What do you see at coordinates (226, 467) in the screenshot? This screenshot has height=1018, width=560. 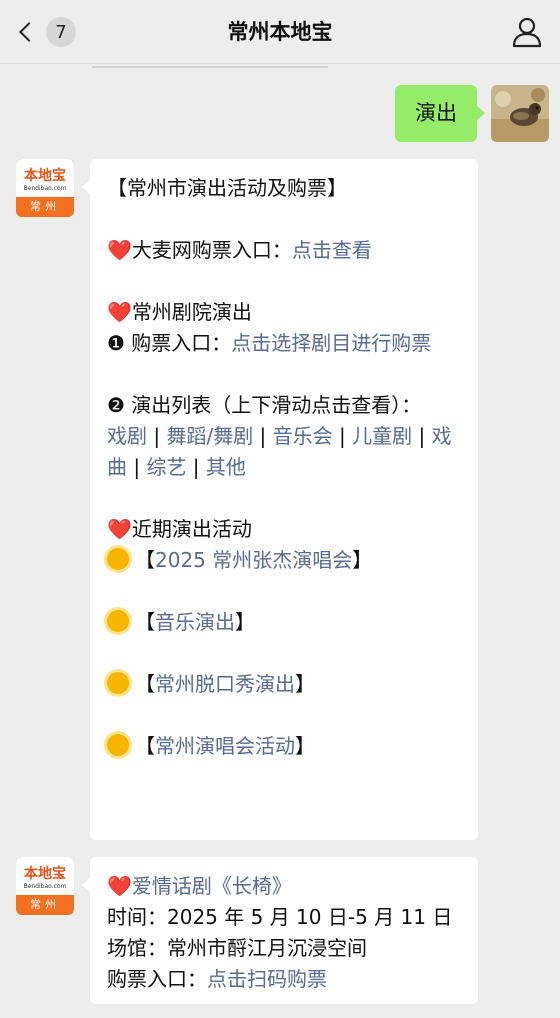 I see `category-link-other: 其他` at bounding box center [226, 467].